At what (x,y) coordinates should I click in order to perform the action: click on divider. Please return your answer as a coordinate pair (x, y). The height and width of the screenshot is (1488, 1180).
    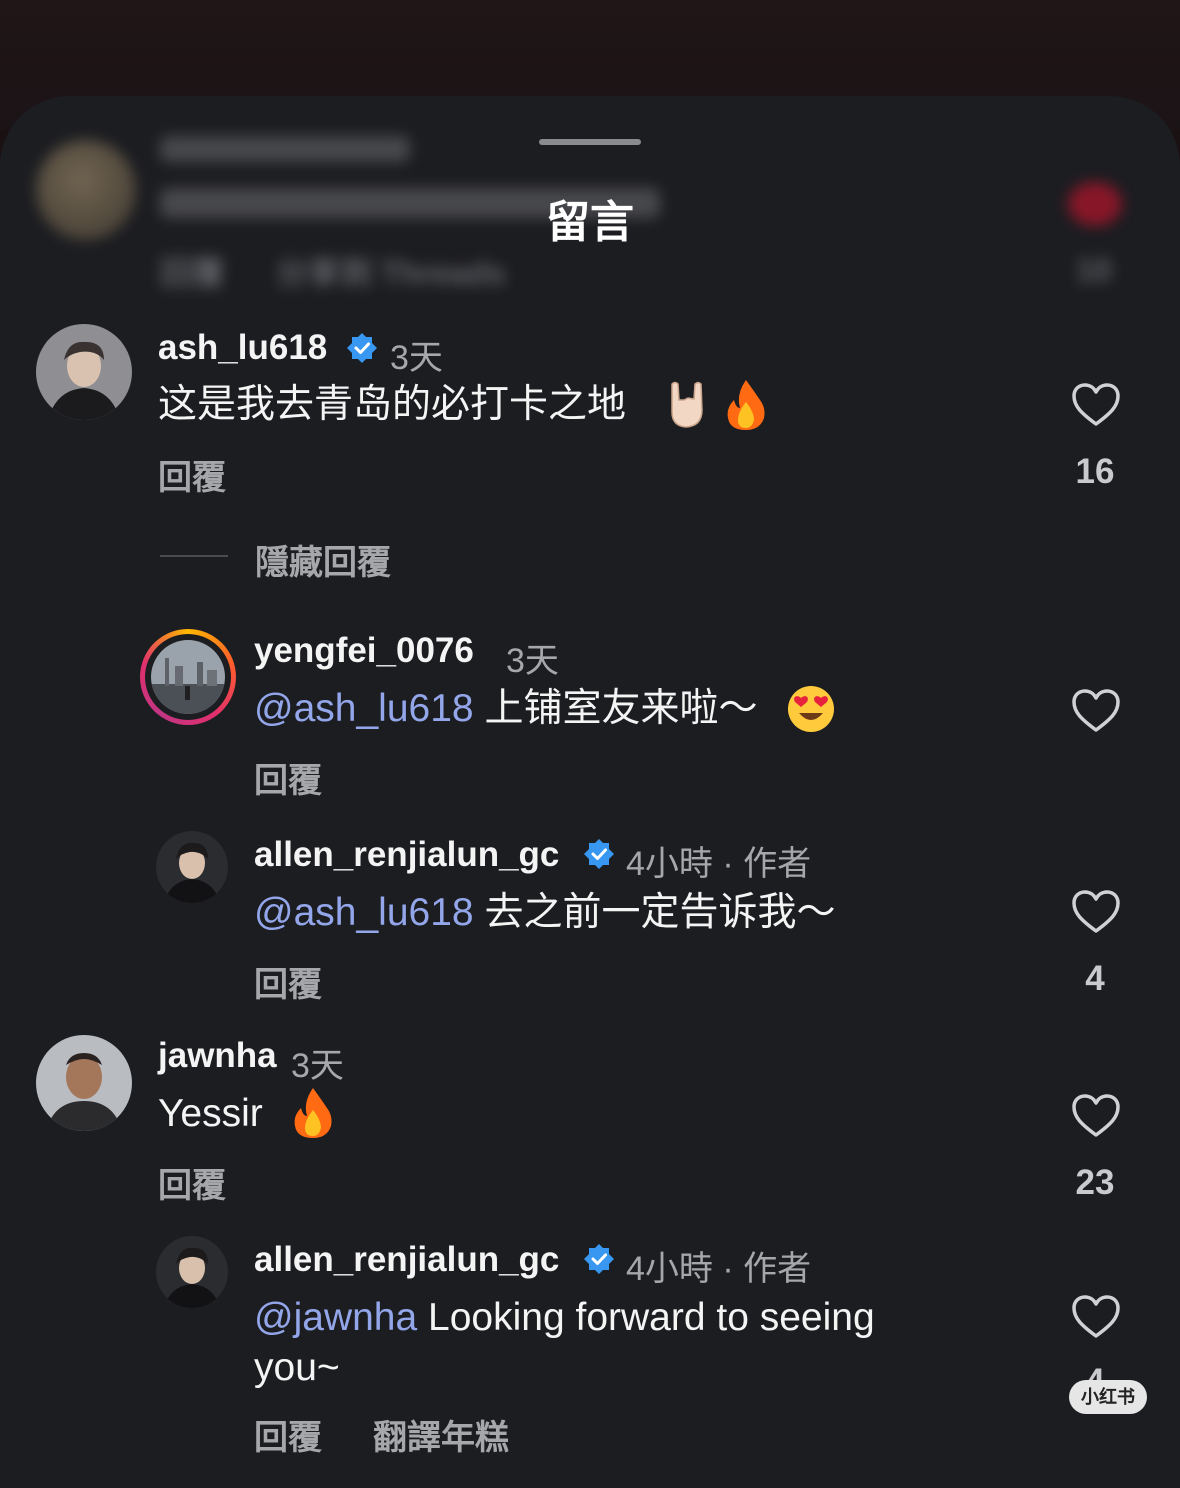
    Looking at the image, I should click on (194, 556).